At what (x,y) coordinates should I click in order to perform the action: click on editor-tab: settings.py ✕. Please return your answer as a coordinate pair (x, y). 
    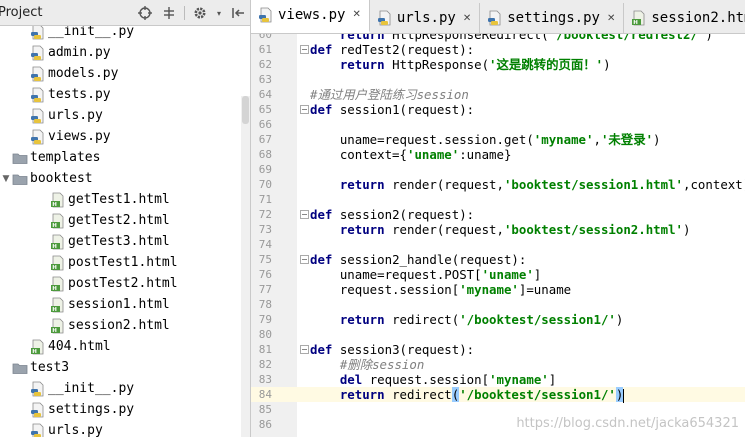
    Looking at the image, I should click on (552, 18).